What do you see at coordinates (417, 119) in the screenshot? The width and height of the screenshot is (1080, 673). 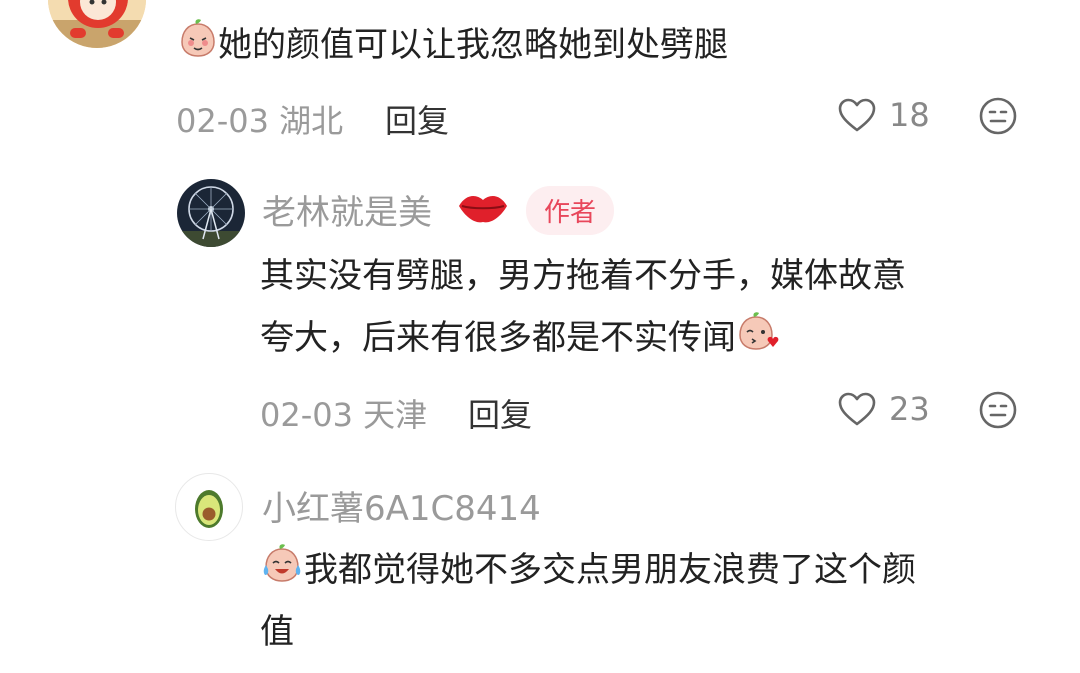 I see `comment-1-reply-button: 回复` at bounding box center [417, 119].